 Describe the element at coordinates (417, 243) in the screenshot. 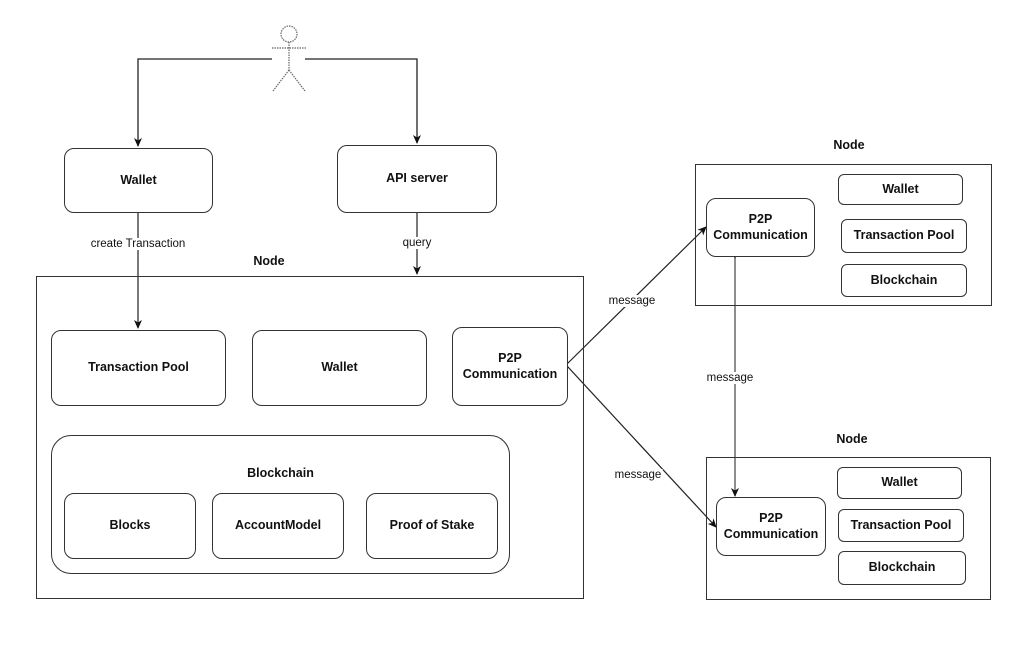

I see `query-label: query` at that location.